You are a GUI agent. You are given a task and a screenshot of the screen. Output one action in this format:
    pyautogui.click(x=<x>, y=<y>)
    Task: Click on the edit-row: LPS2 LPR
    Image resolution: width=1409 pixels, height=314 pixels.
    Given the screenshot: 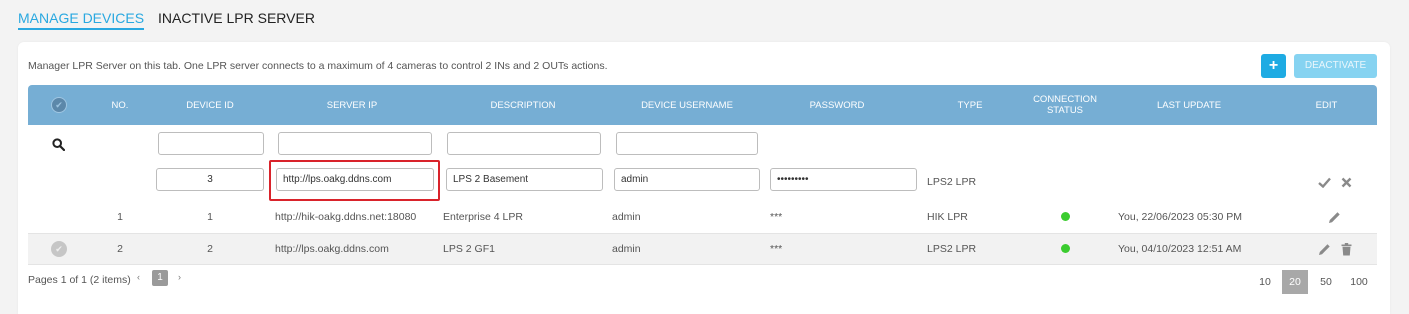 What is the action you would take?
    pyautogui.click(x=702, y=180)
    